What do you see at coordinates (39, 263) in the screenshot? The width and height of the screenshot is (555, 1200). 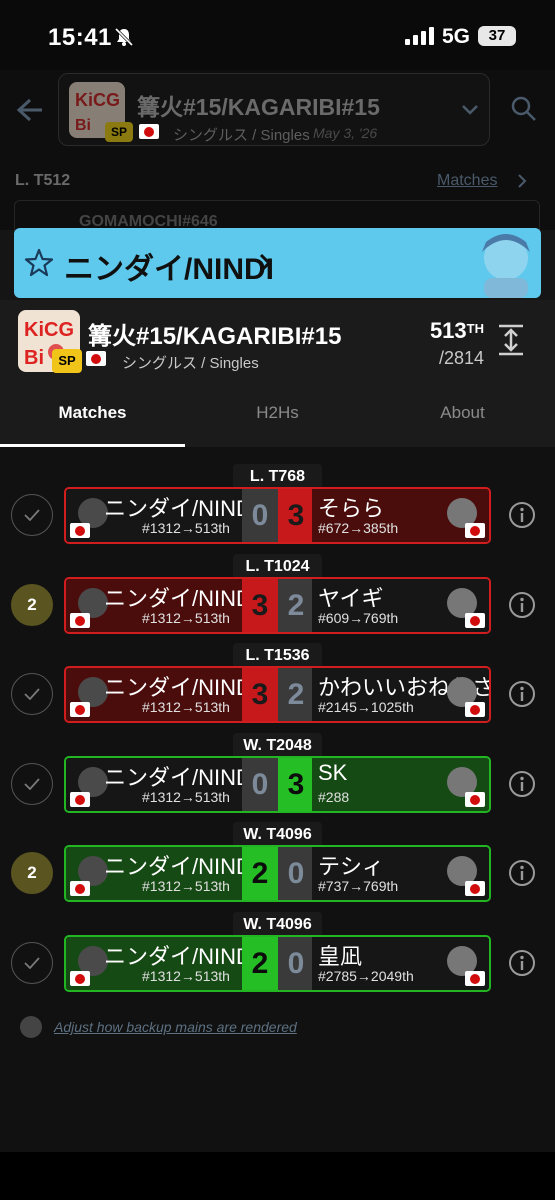 I see `star-icon` at bounding box center [39, 263].